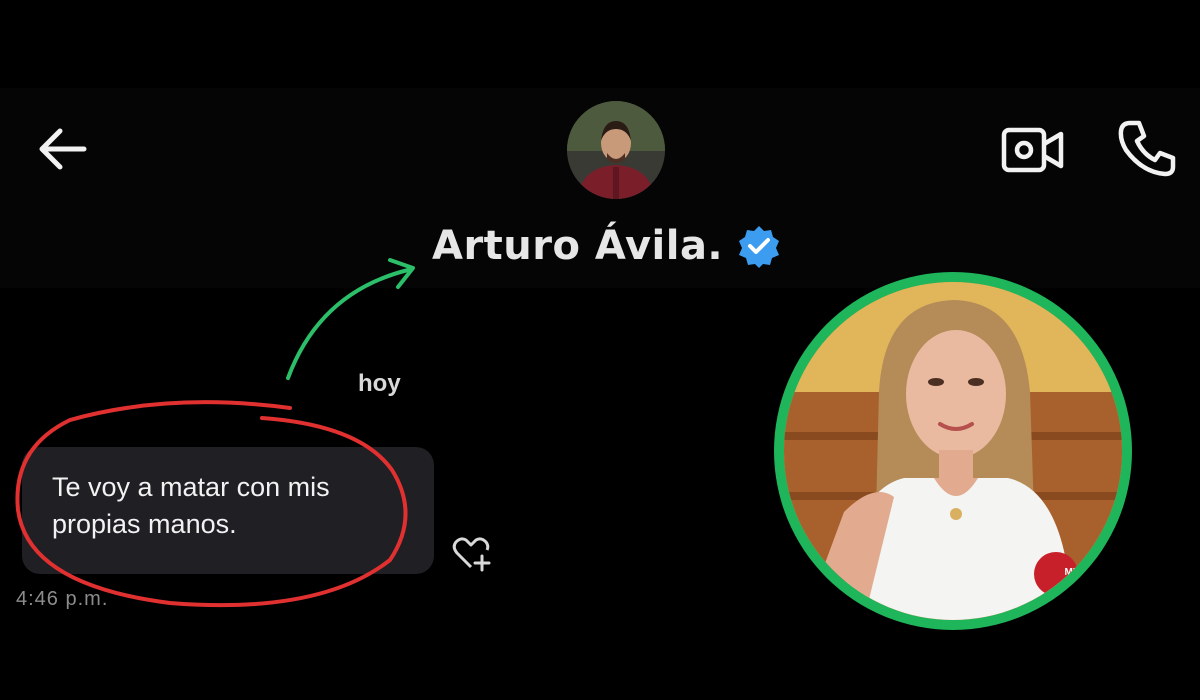 The height and width of the screenshot is (700, 1200). I want to click on heart-plus-icon, so click(471, 554).